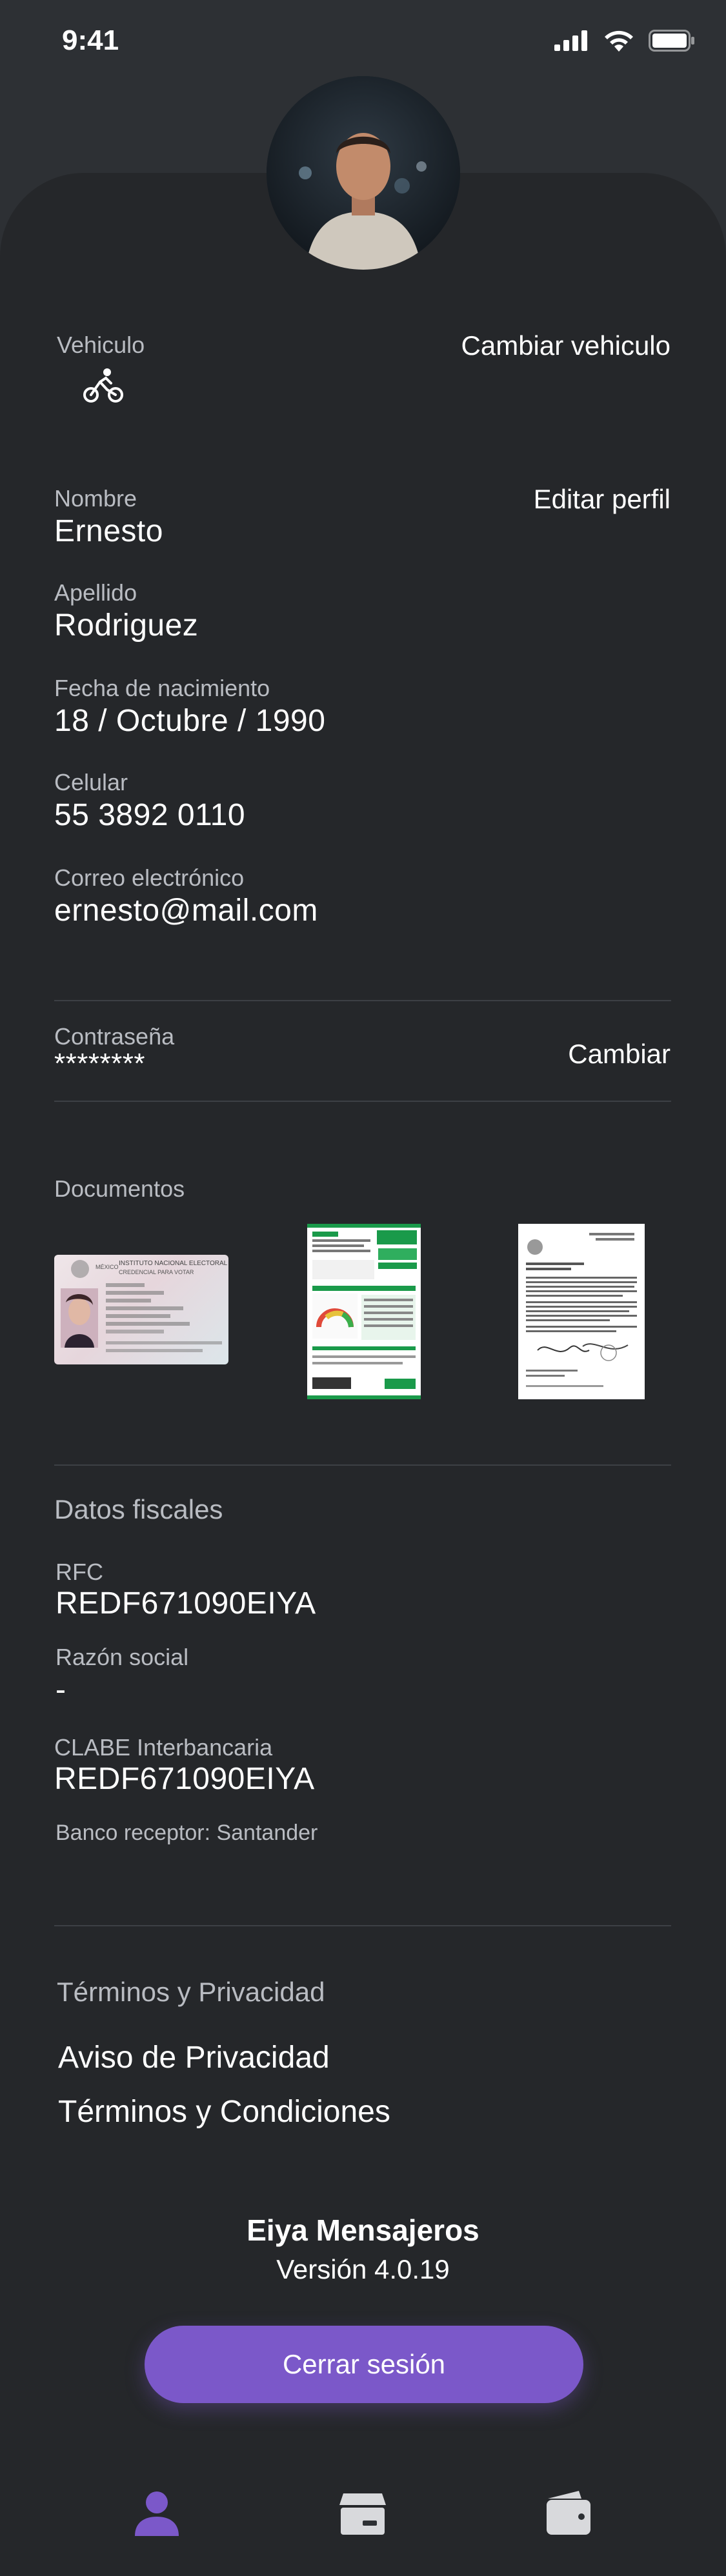 The image size is (726, 2576). Describe the element at coordinates (150, 815) in the screenshot. I see `phone-value: 55 3892 0110` at that location.